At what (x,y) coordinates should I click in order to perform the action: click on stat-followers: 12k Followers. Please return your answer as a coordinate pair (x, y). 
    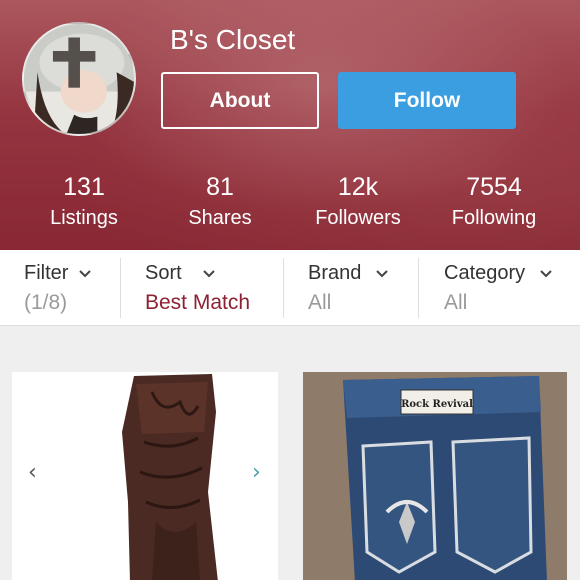
    Looking at the image, I should click on (358, 203).